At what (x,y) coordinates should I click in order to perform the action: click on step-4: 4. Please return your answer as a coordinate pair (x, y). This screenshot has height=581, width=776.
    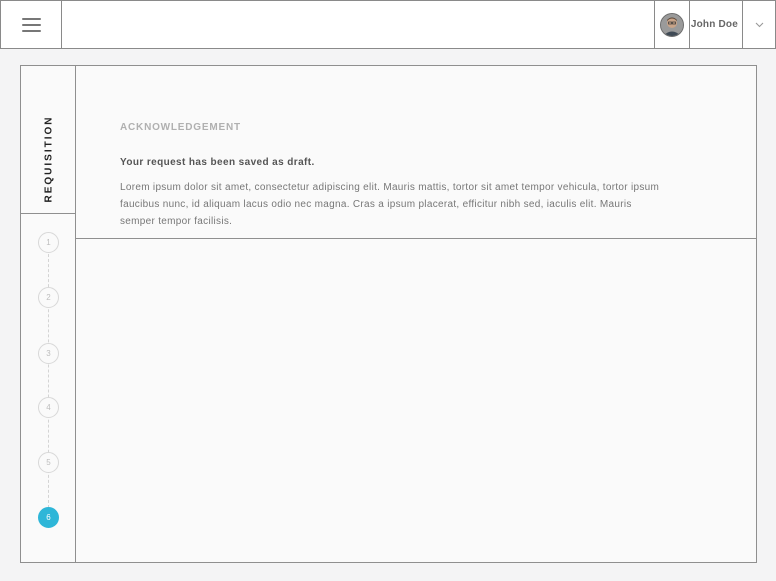
    Looking at the image, I should click on (48, 407).